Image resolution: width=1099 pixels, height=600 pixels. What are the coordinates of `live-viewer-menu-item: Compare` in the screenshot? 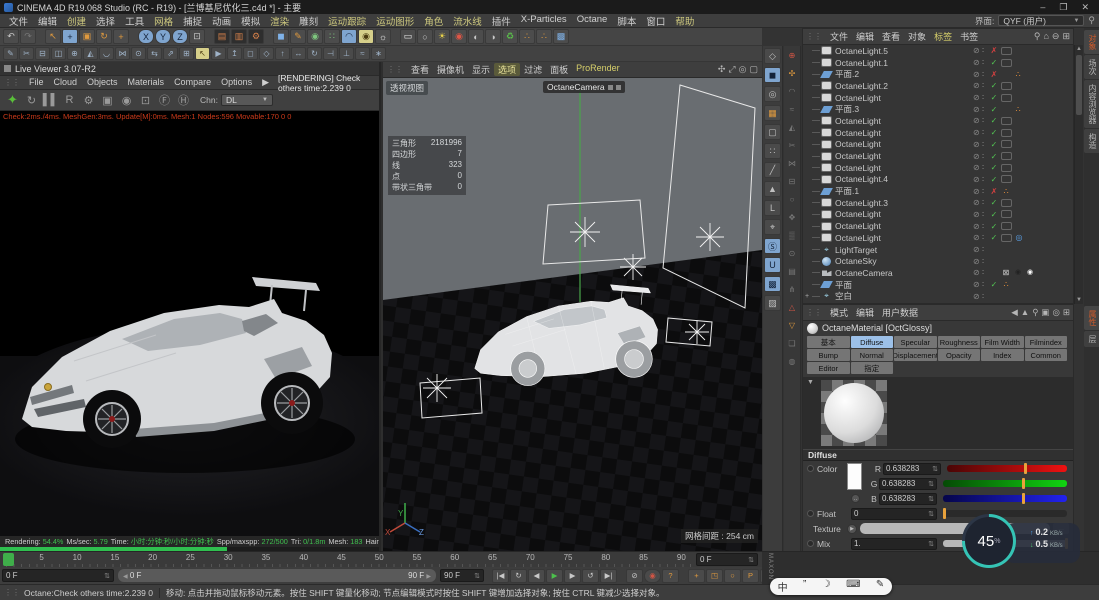 It's located at (192, 82).